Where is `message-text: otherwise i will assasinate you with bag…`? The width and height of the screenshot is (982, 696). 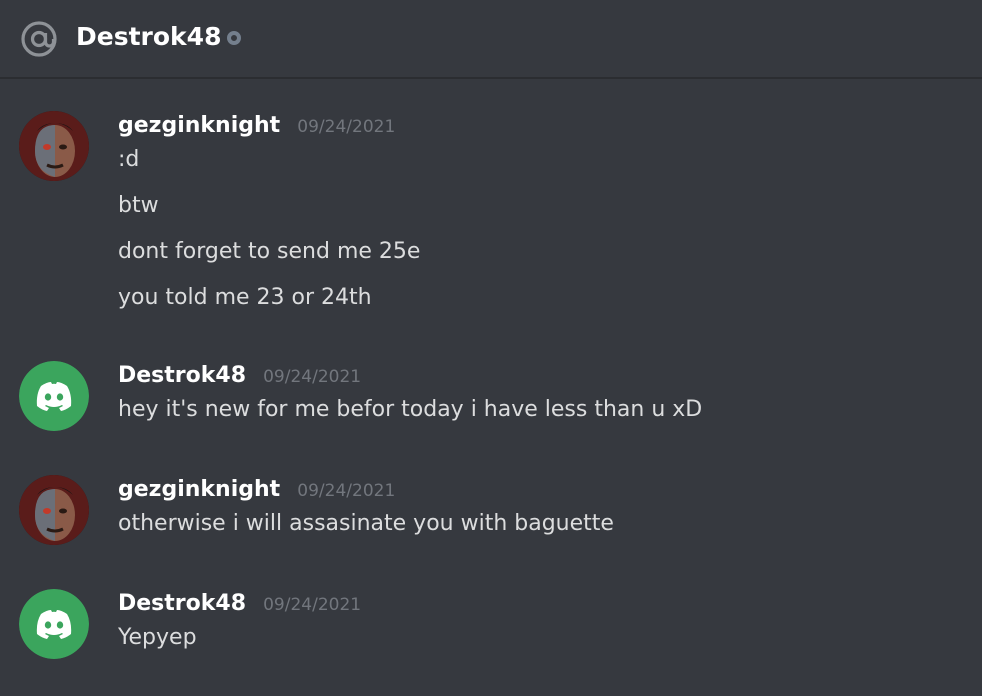
message-text: otherwise i will assasinate you with bag… is located at coordinates (366, 523).